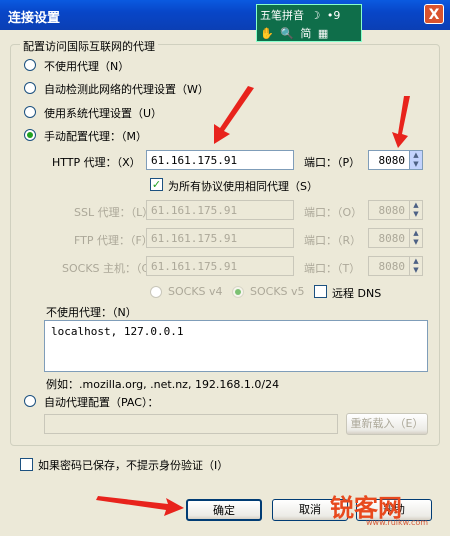 This screenshot has height=536, width=450. What do you see at coordinates (220, 210) in the screenshot?
I see `ssl-proxy-input: 61.161.175.91` at bounding box center [220, 210].